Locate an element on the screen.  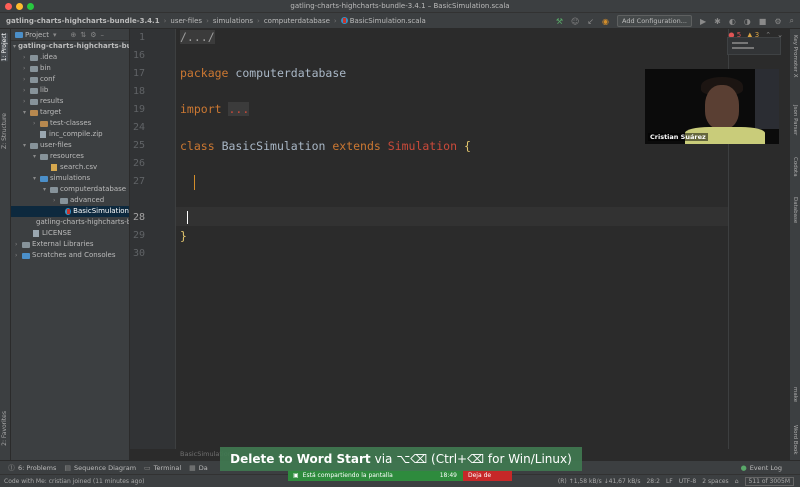
line-number: 19 is located at coordinates (138, 109).